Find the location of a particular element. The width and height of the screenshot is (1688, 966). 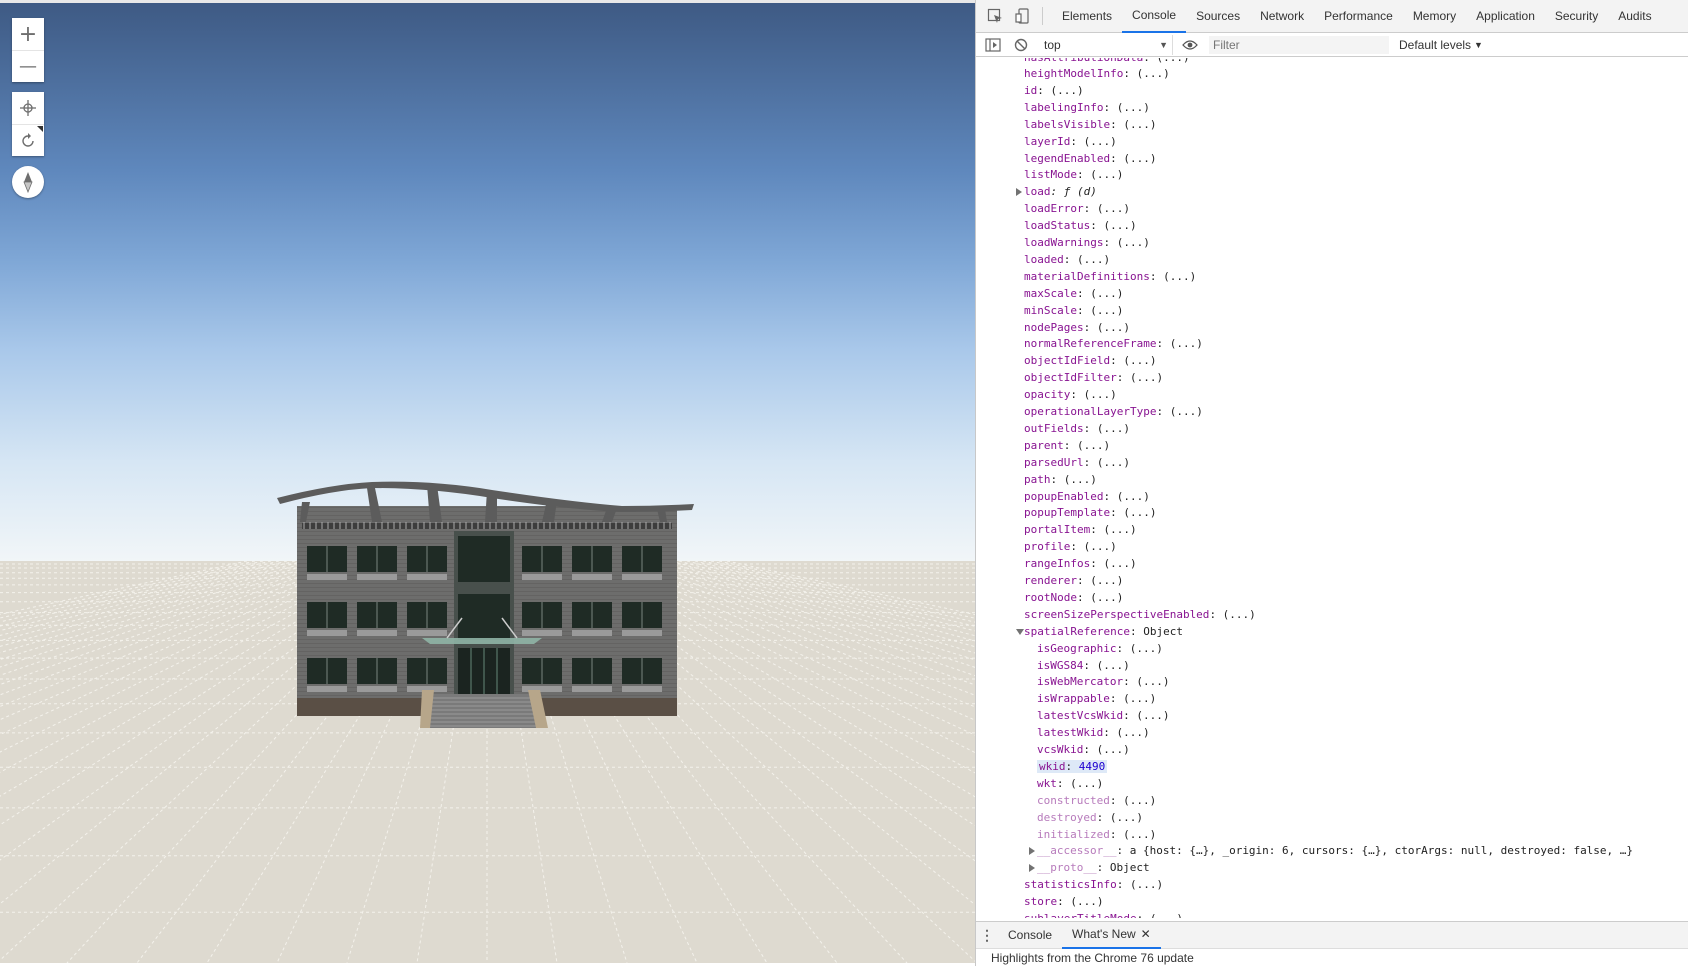

tab-audits: Audits is located at coordinates (1634, 16).